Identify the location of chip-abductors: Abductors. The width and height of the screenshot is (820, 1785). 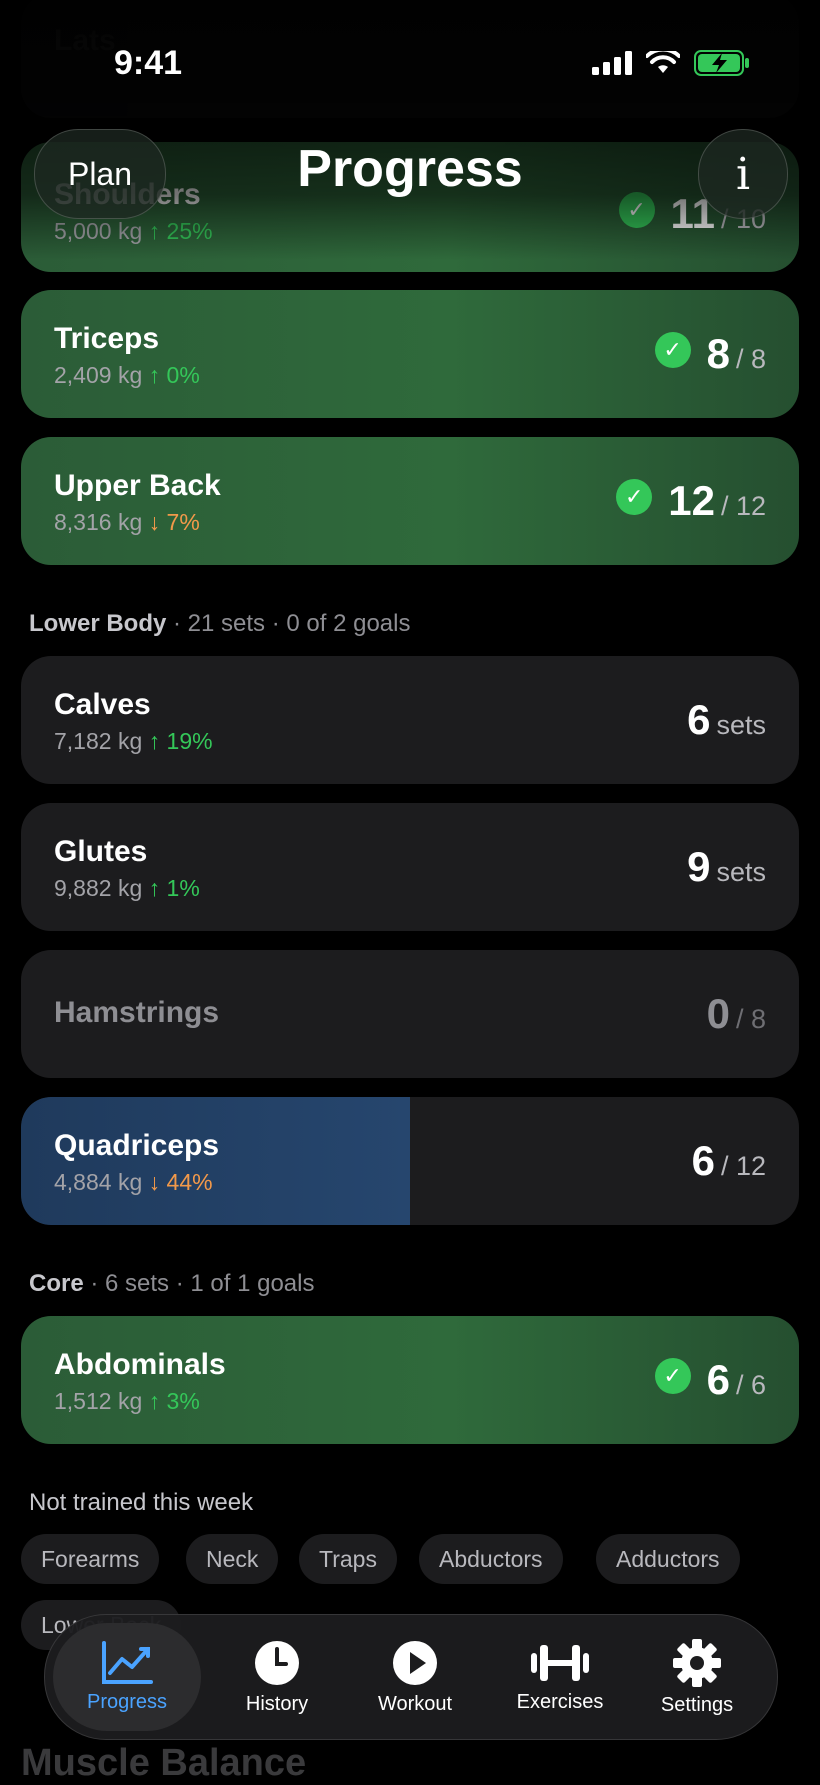
(491, 1559).